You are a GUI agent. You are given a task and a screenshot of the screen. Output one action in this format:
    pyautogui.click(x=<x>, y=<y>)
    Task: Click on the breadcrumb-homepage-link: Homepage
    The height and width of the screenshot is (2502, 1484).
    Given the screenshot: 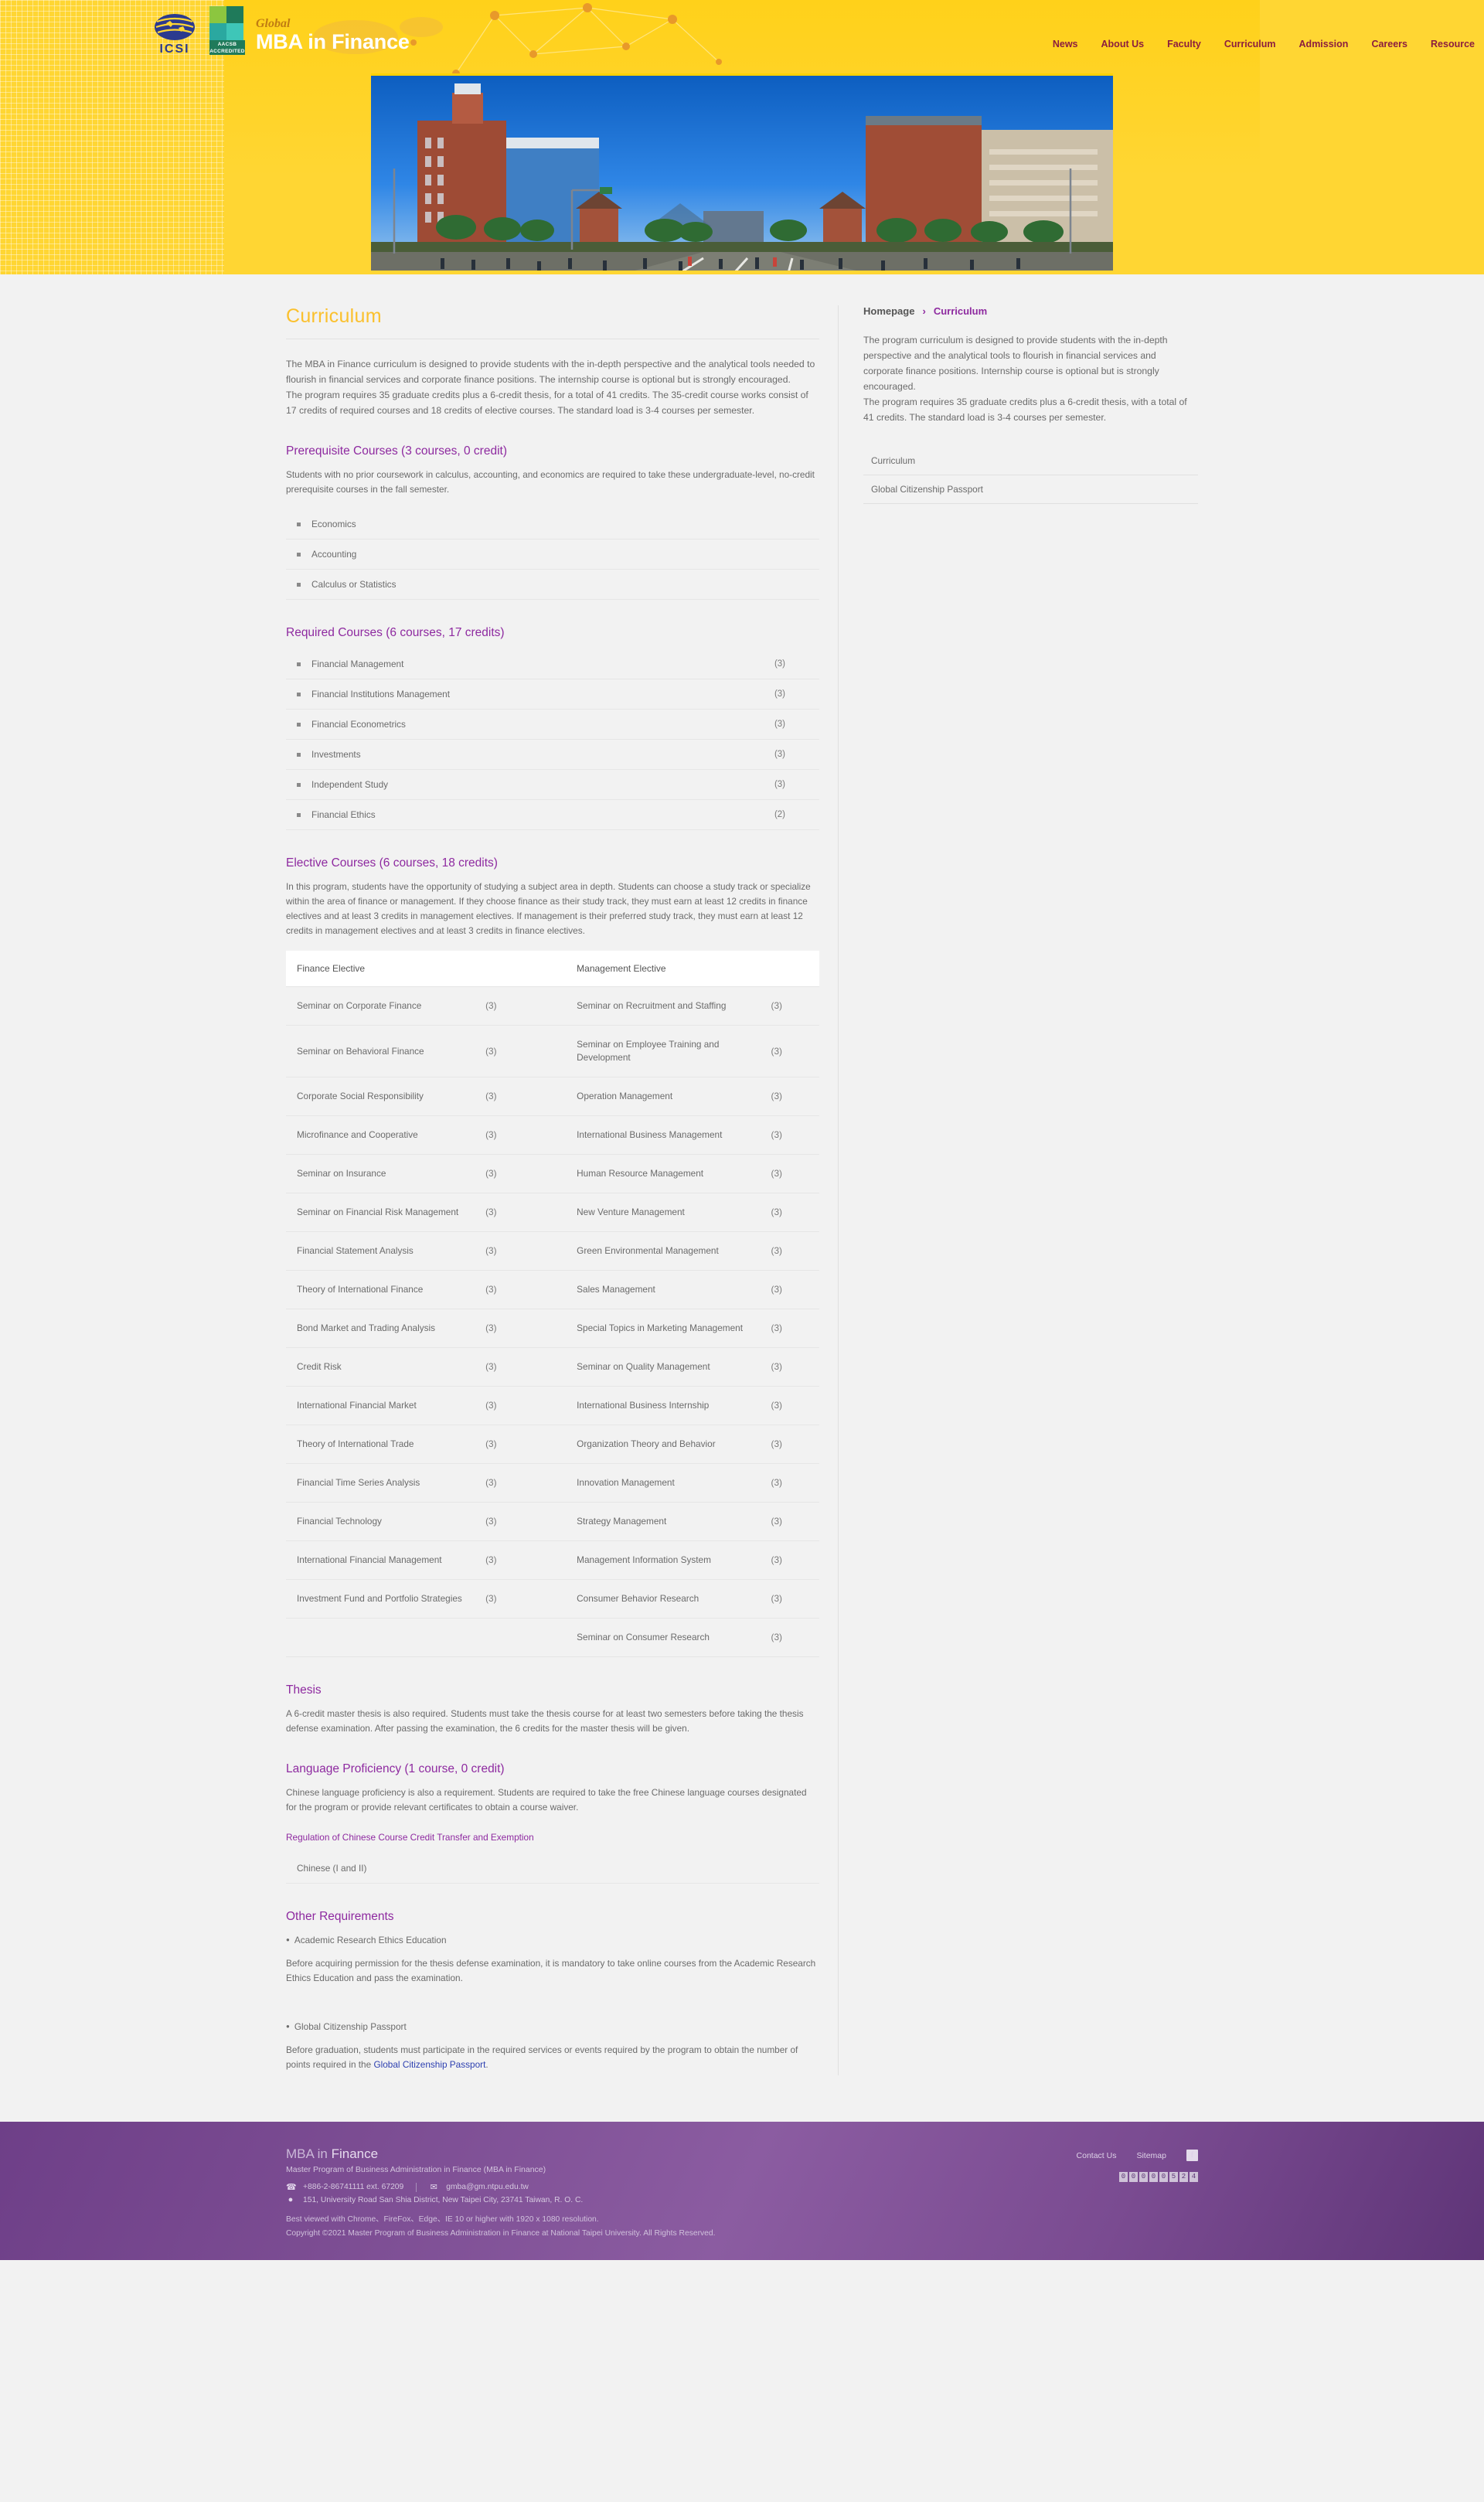 What is the action you would take?
    pyautogui.click(x=888, y=311)
    